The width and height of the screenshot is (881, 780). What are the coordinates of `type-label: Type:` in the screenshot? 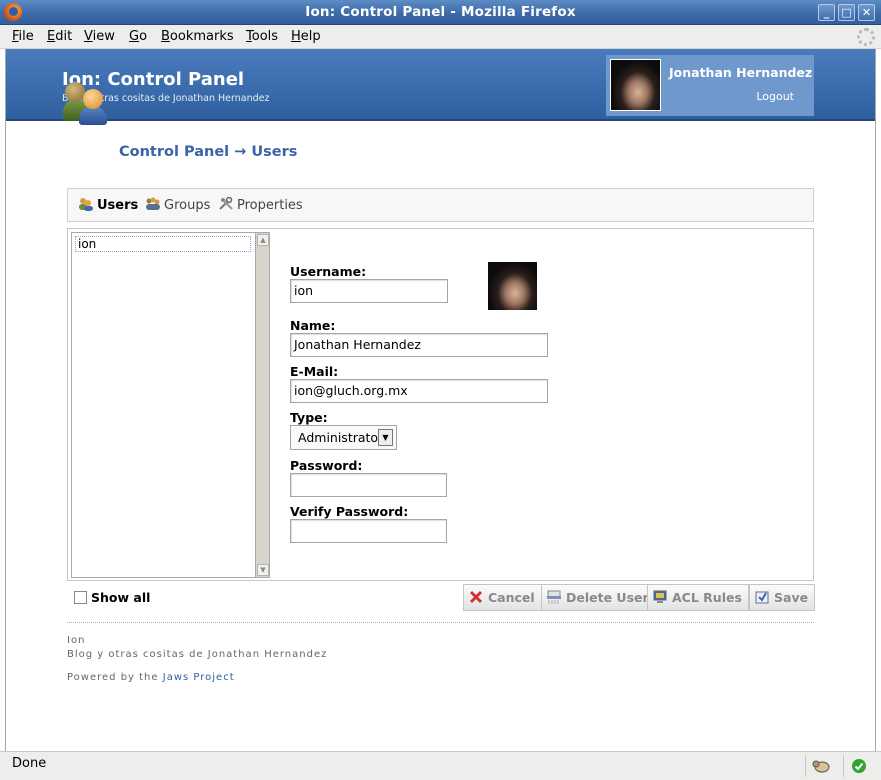 It's located at (309, 417).